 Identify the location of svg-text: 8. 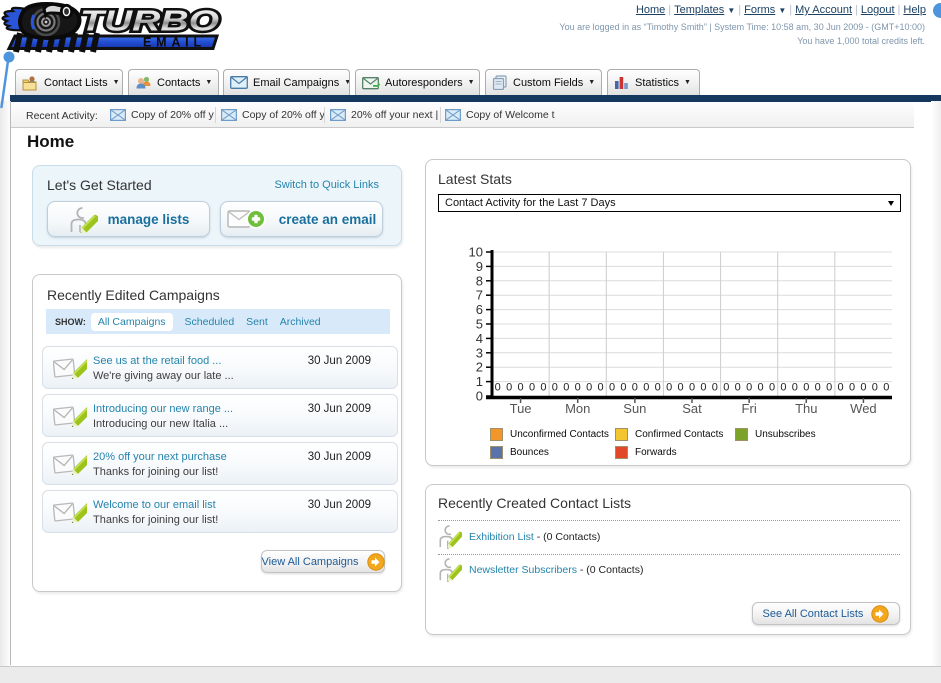
(479, 280).